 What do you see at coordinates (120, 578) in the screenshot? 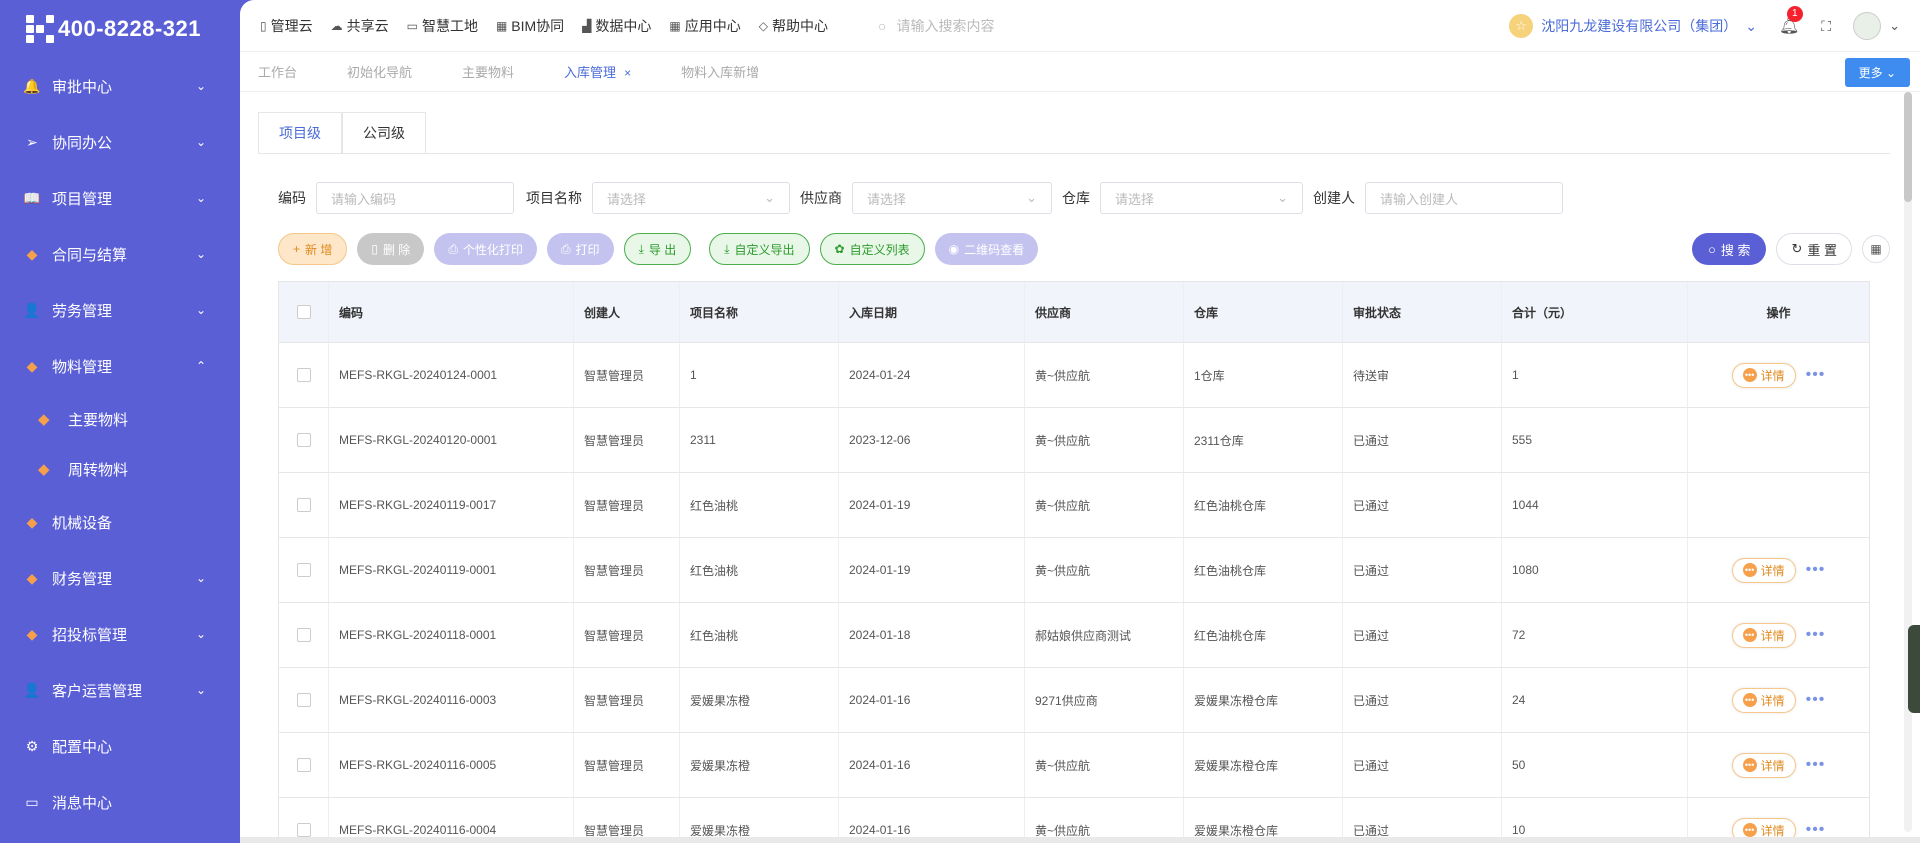
I see `sidebar-item-items2-1: ◆ 财务管理 ⌄` at bounding box center [120, 578].